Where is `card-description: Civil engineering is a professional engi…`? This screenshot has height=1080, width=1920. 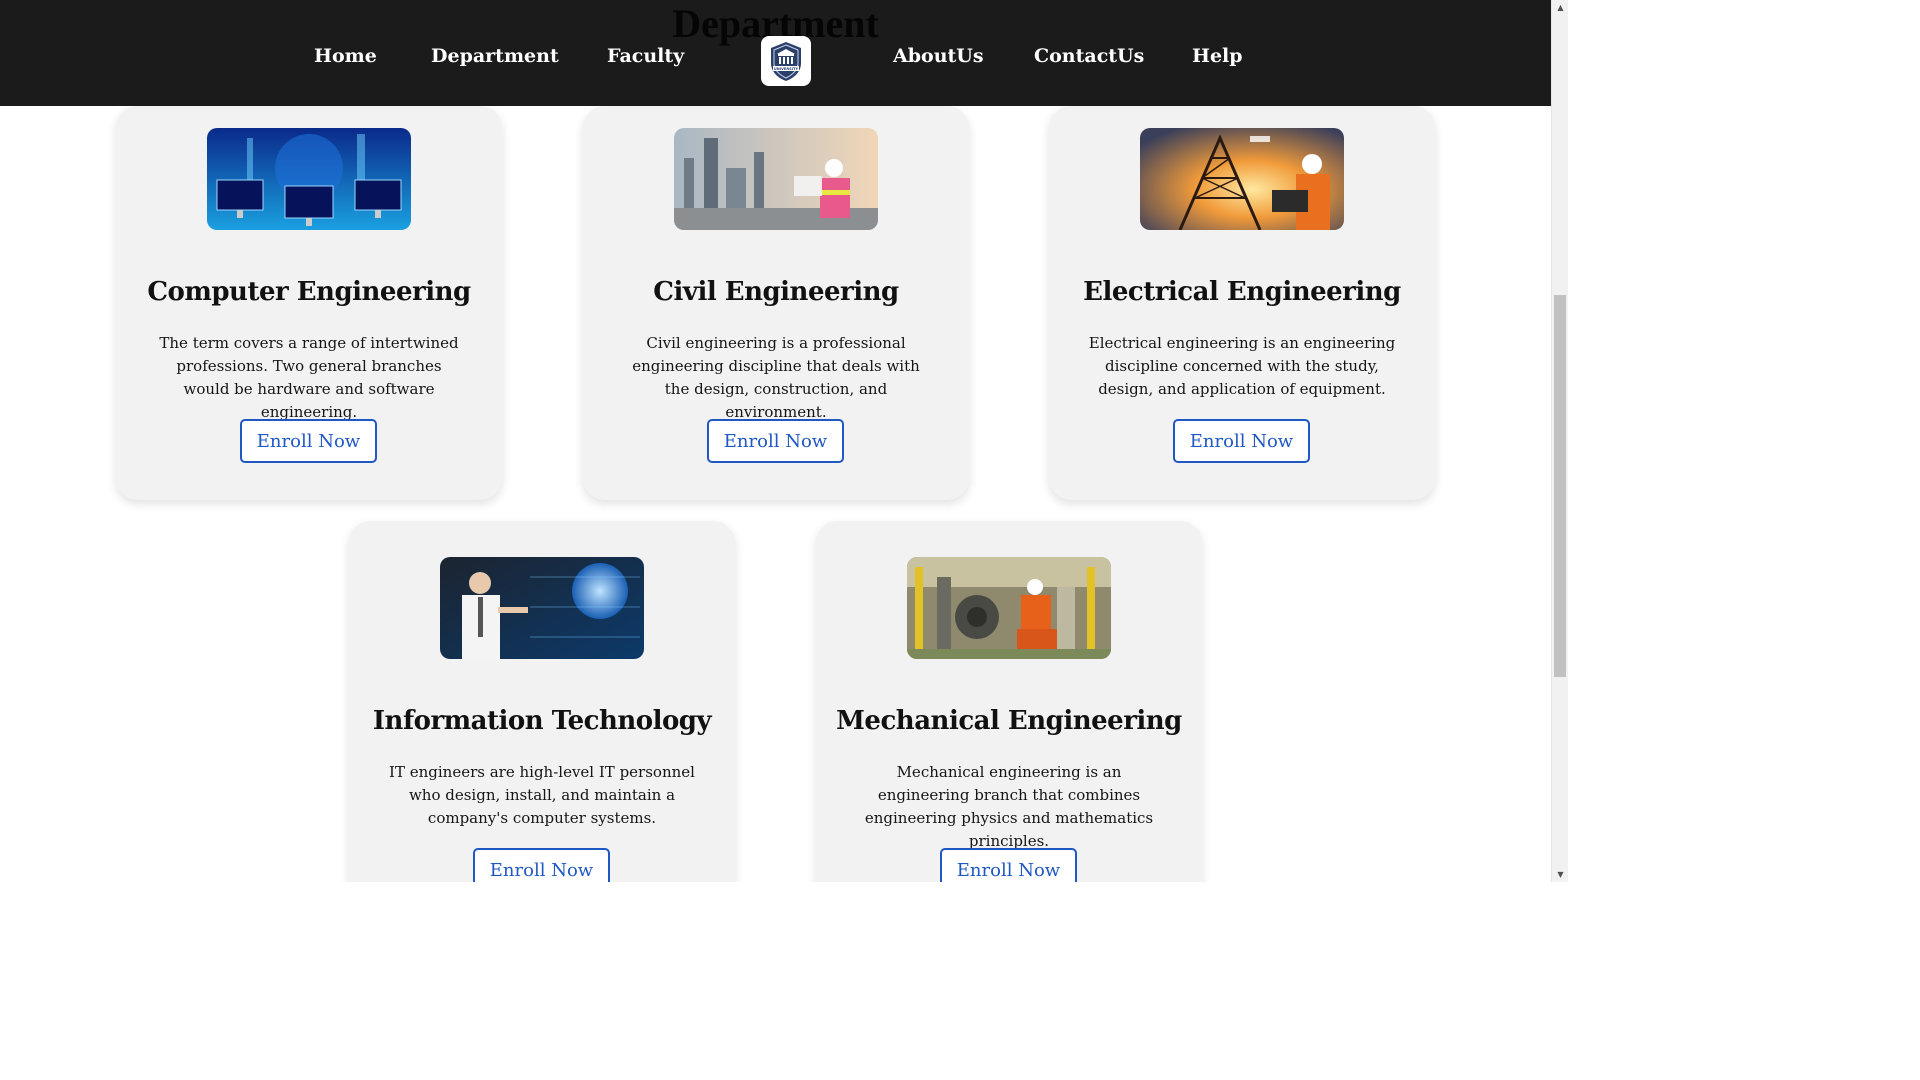
card-description: Civil engineering is a professional engi… is located at coordinates (776, 377).